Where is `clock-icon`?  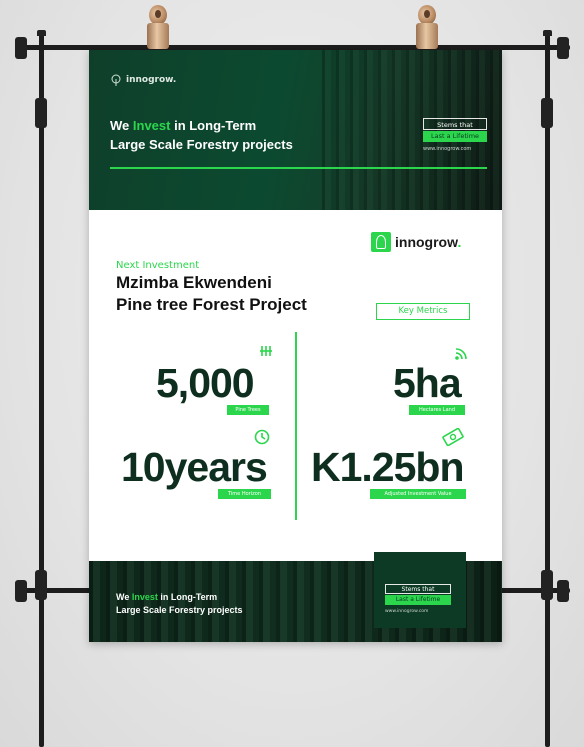
clock-icon is located at coordinates (262, 437).